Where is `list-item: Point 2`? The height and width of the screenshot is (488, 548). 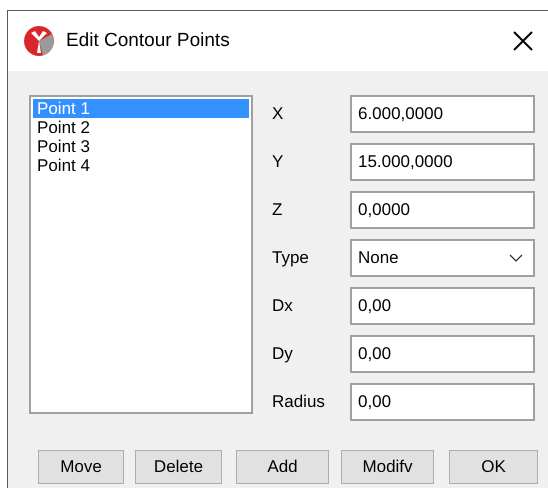 list-item: Point 2 is located at coordinates (141, 127).